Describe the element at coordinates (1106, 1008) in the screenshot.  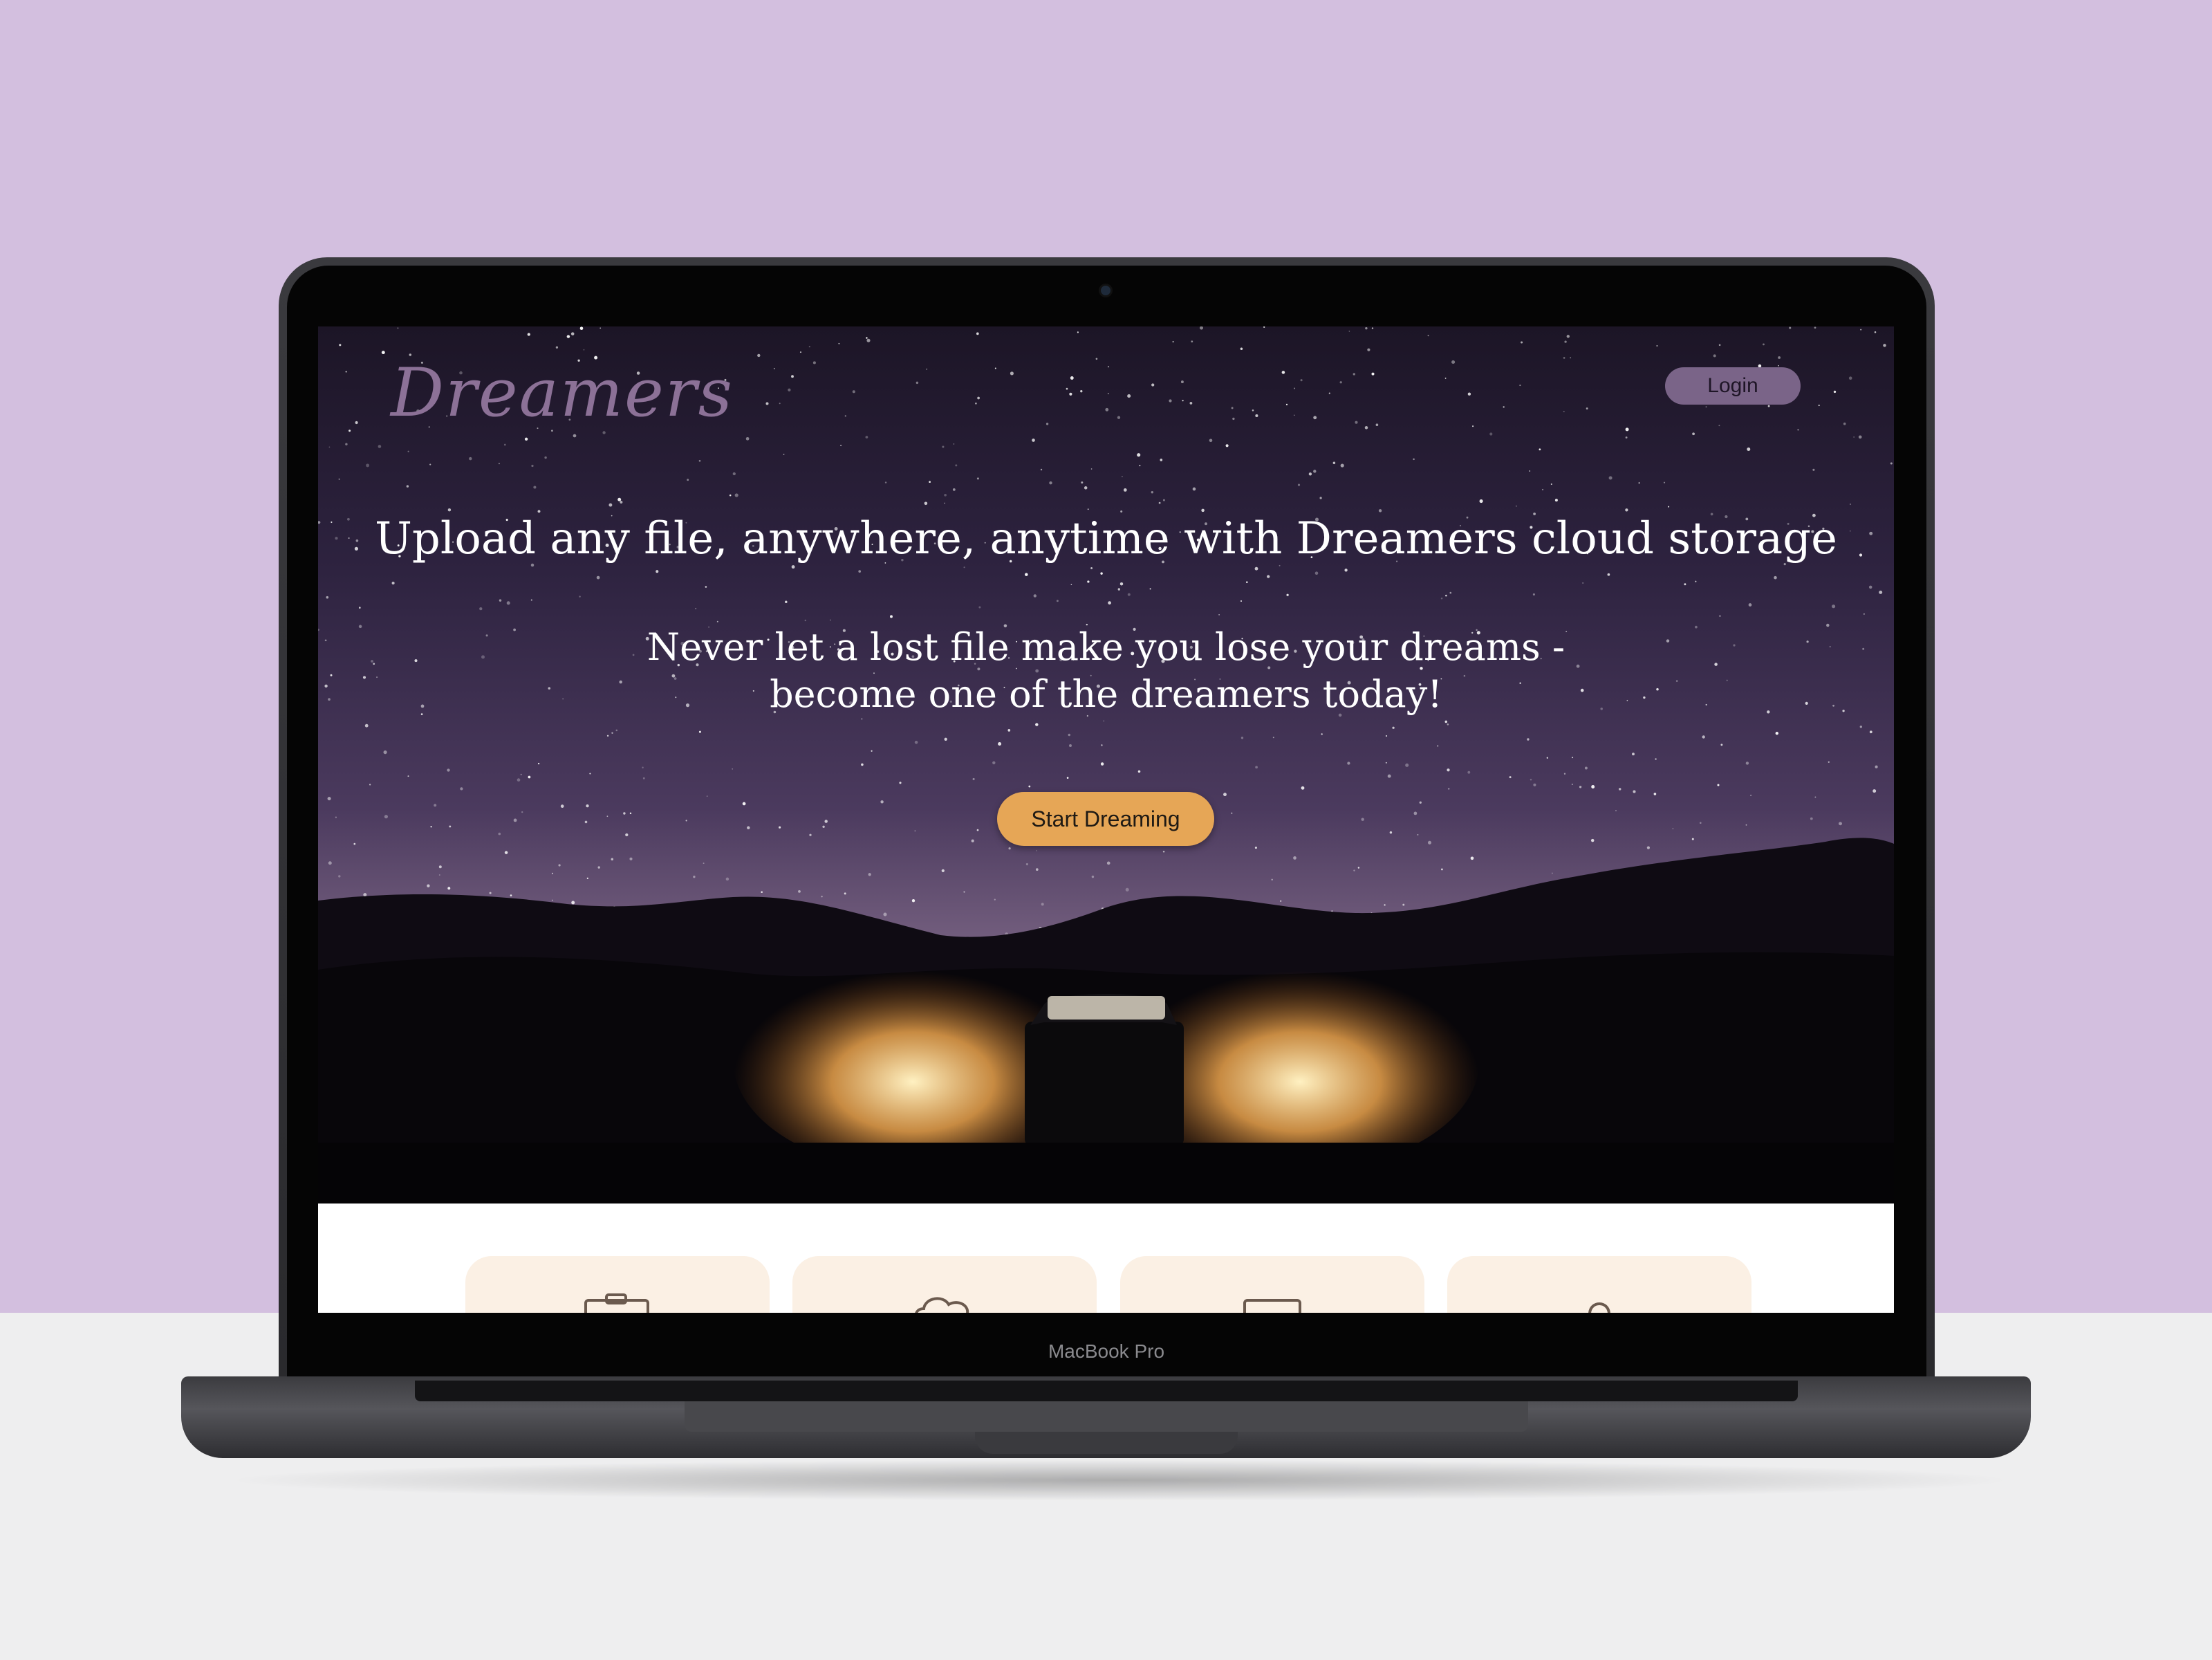
I see `van-window` at that location.